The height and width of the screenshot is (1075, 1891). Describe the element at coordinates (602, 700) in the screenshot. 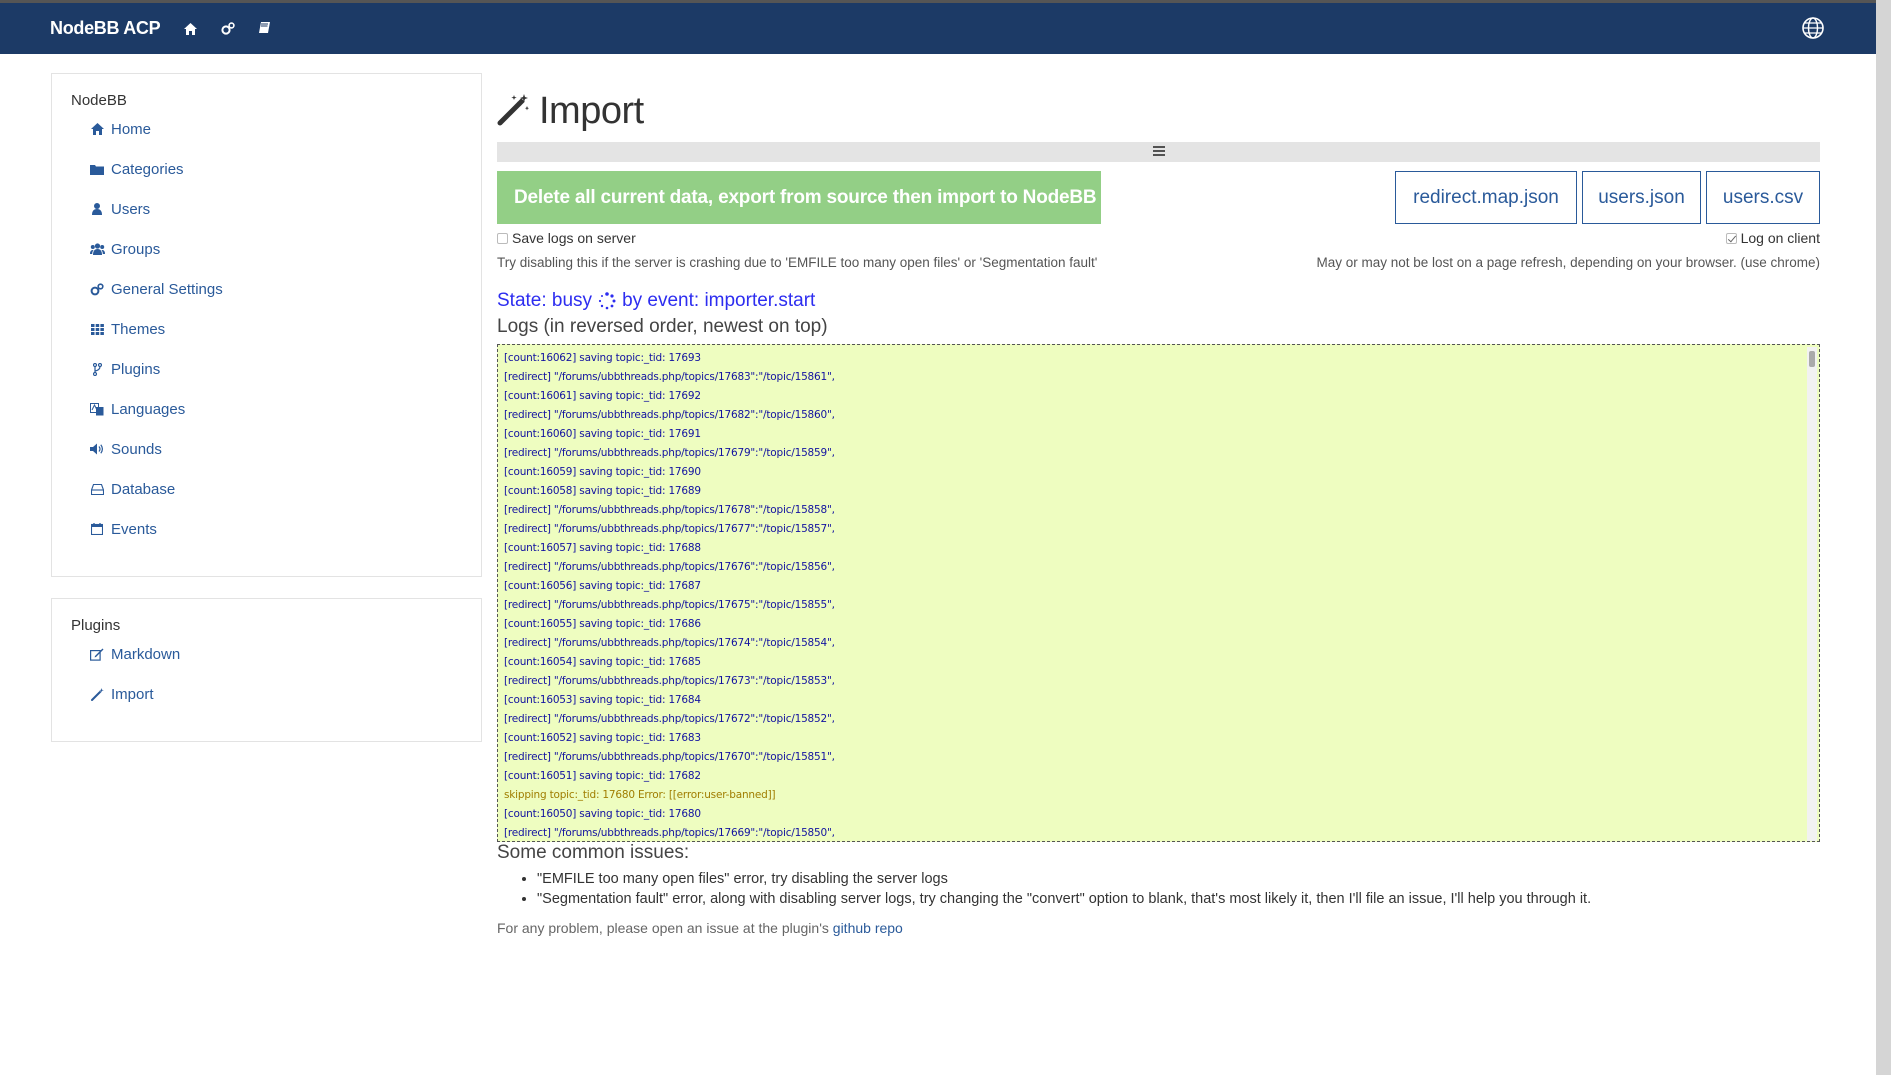

I see `log-line: [count:16053] saving topic:_tid: 17684` at that location.